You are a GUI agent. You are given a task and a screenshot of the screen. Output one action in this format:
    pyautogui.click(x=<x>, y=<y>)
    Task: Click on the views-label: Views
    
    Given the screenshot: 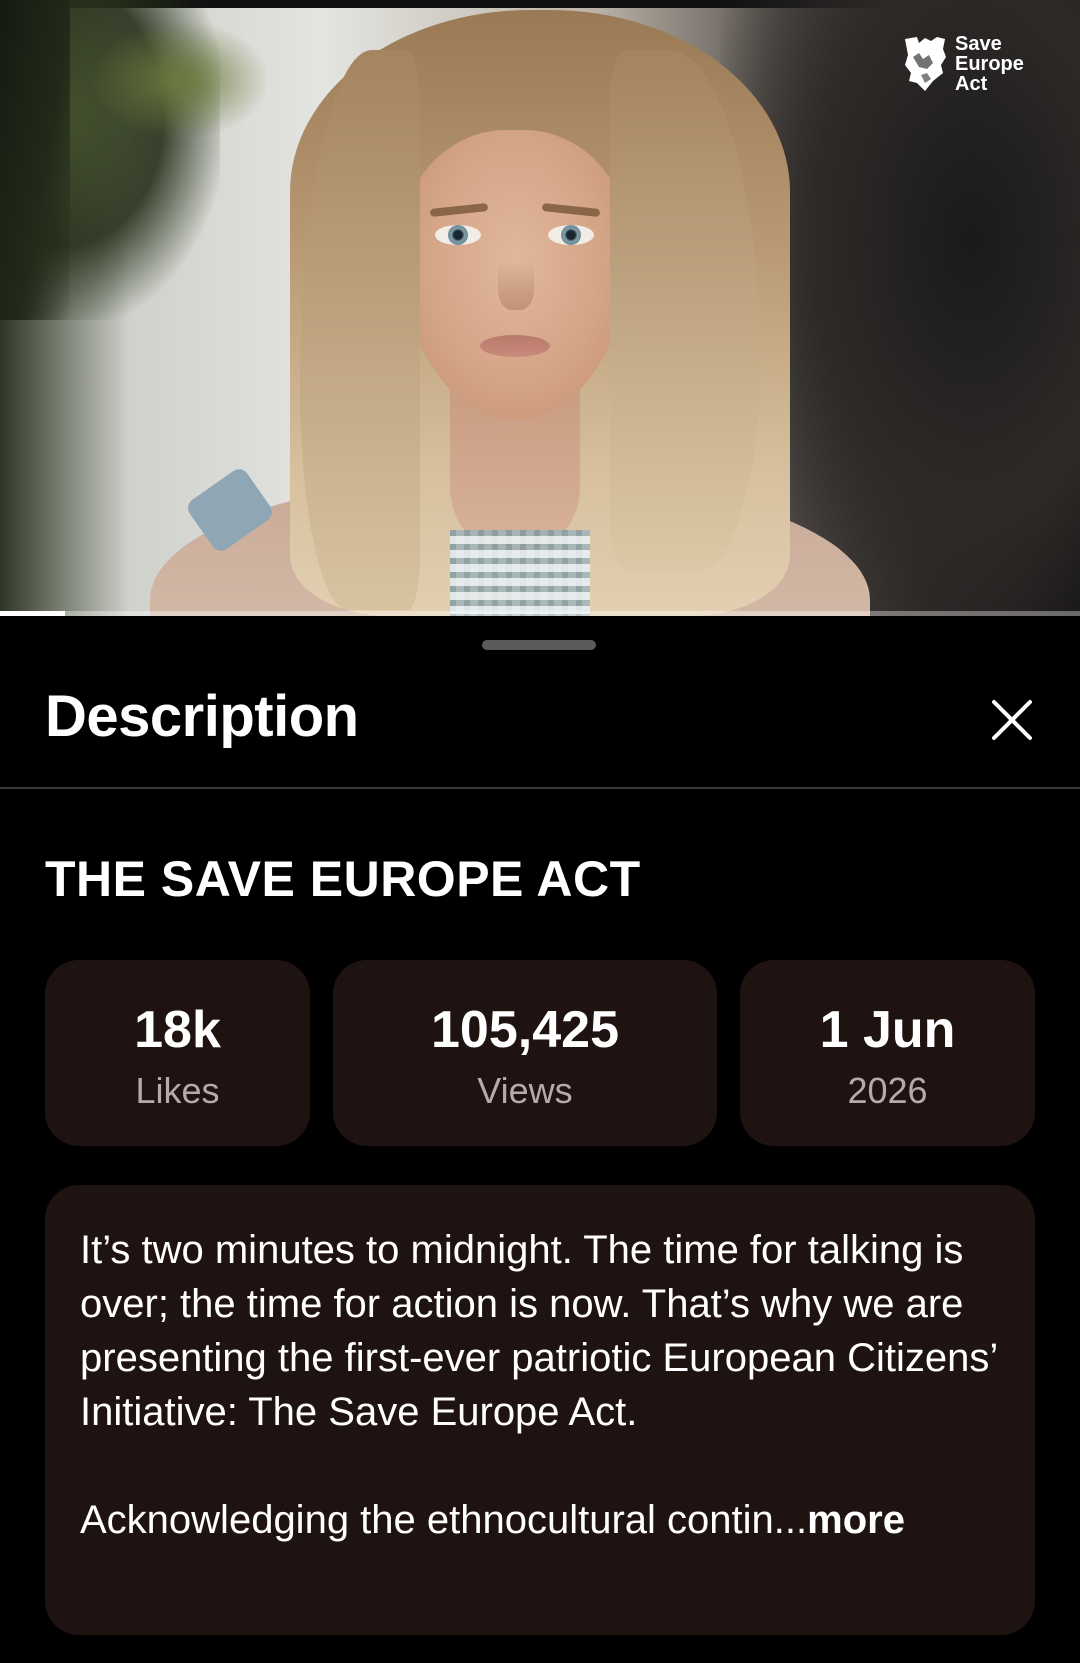 What is the action you would take?
    pyautogui.click(x=525, y=1090)
    